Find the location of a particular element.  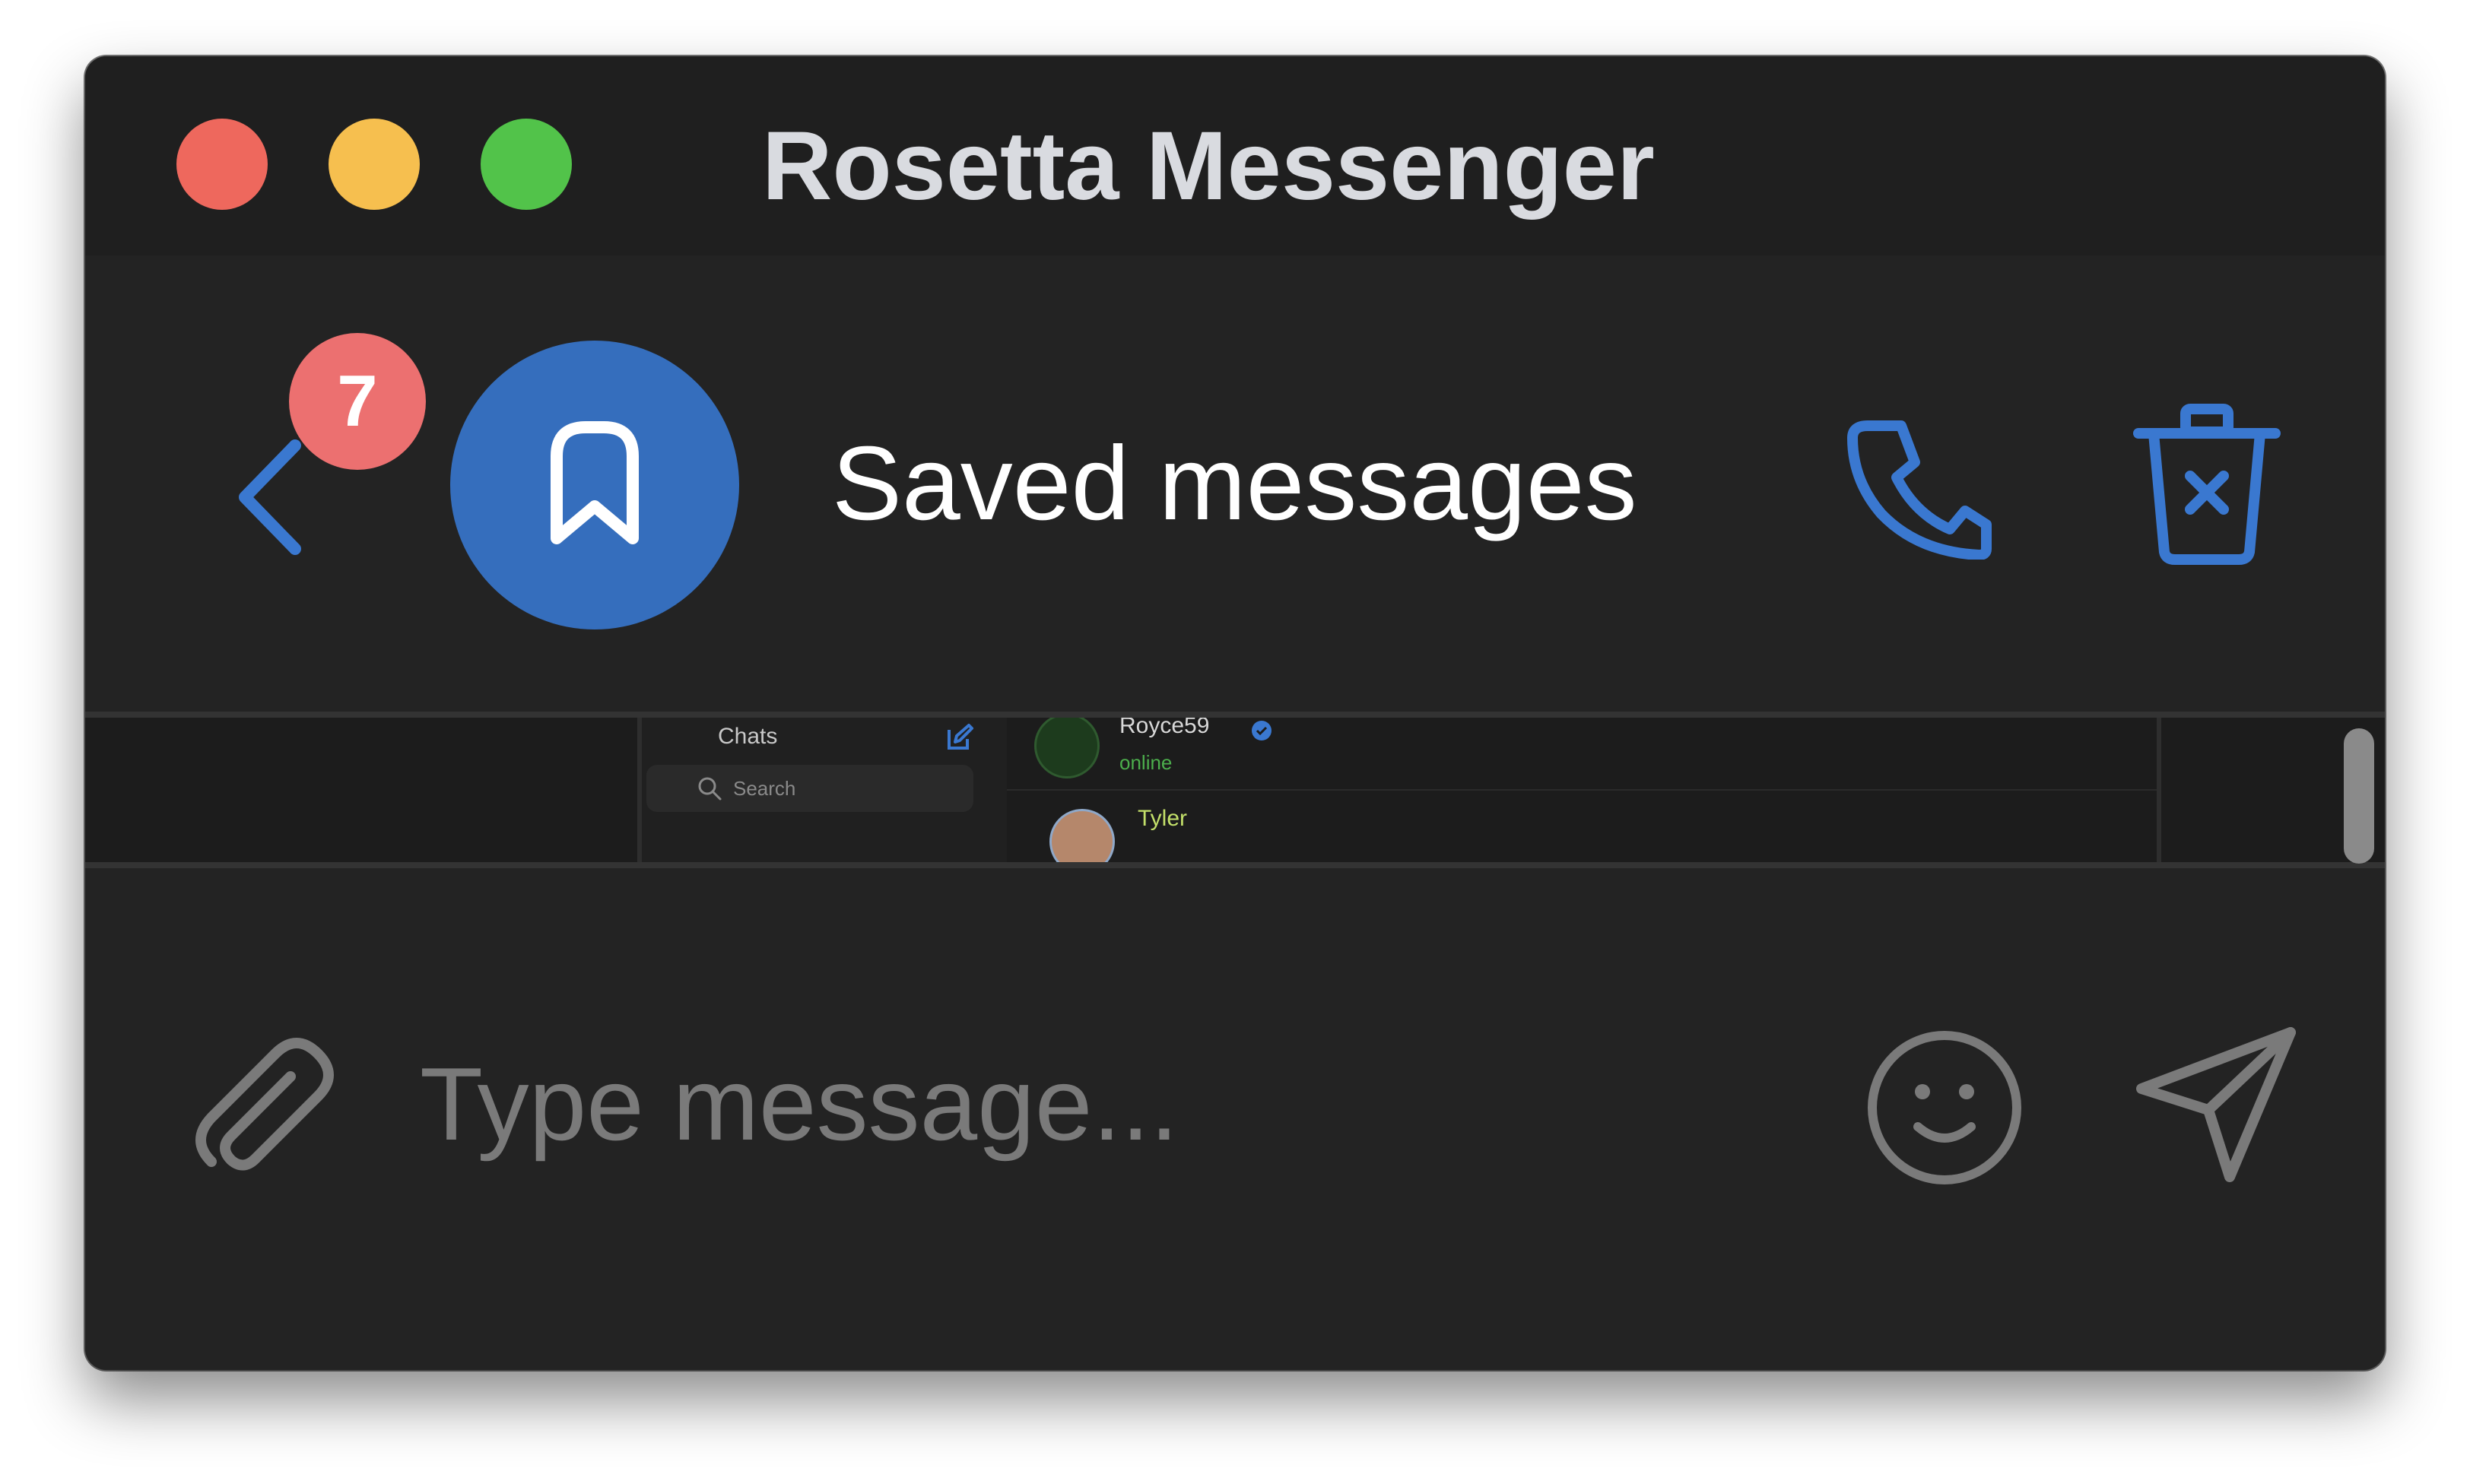

search-icon is located at coordinates (710, 789).